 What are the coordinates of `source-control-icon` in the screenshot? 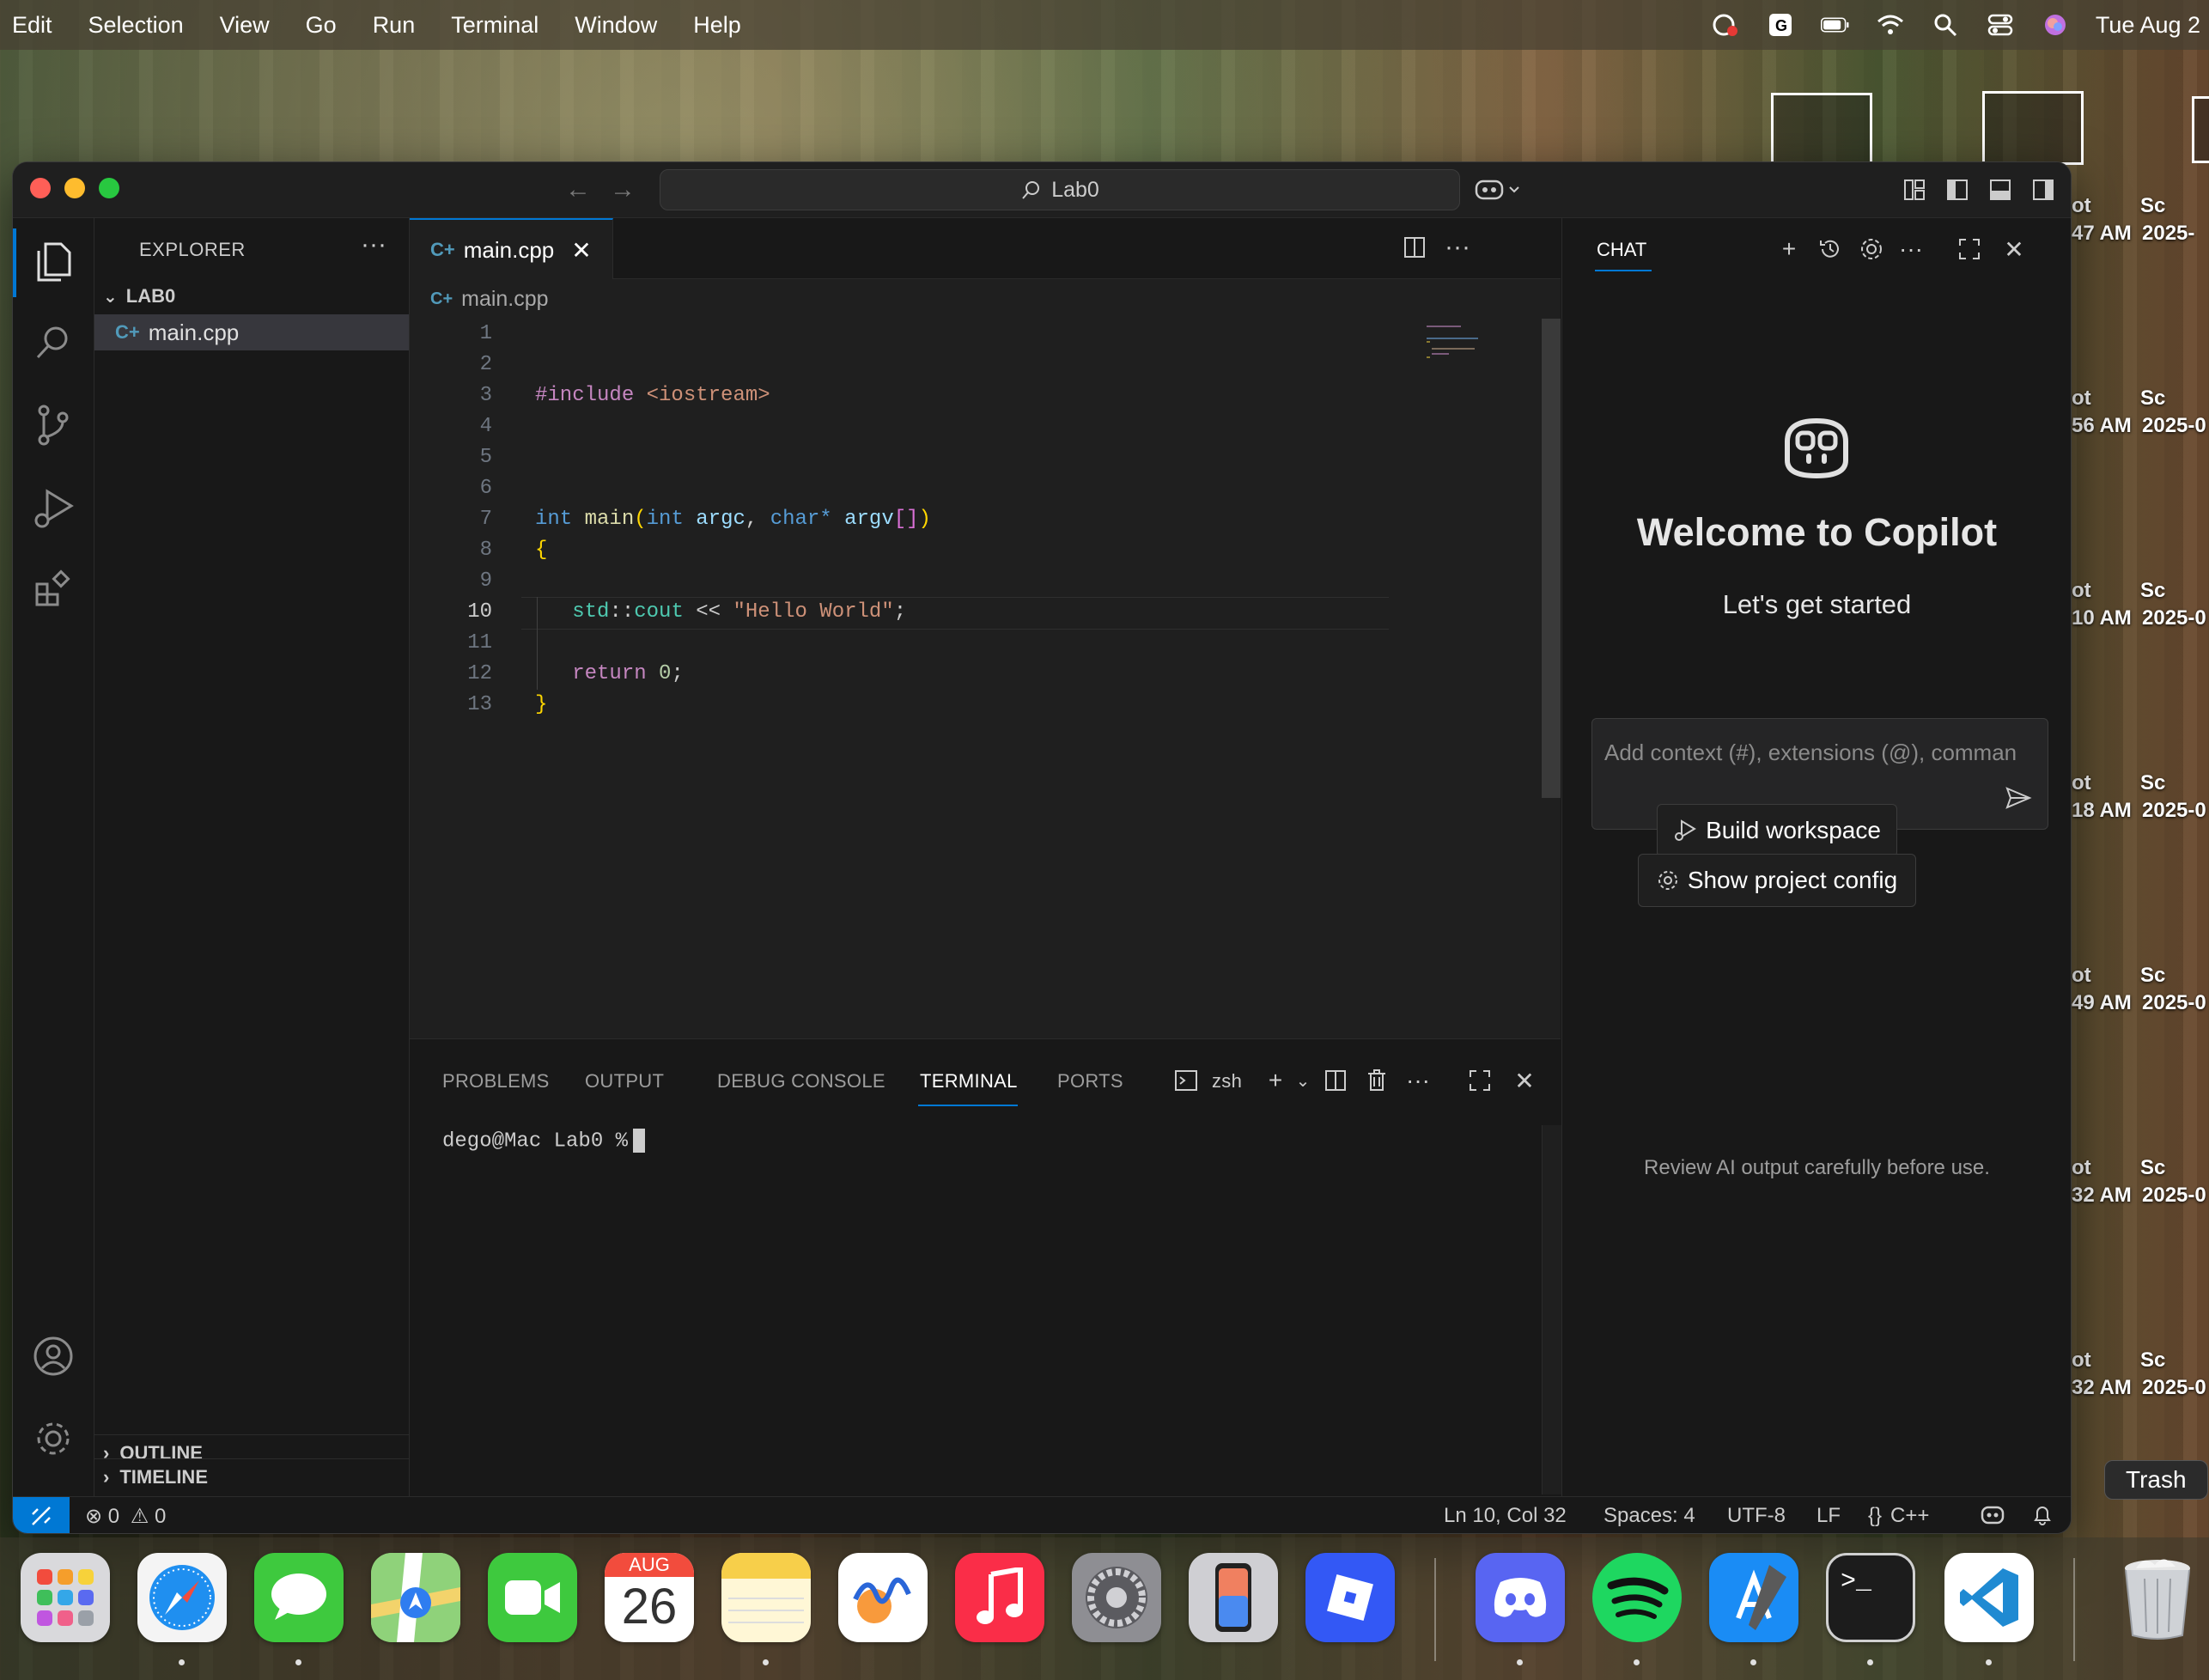 It's located at (53, 426).